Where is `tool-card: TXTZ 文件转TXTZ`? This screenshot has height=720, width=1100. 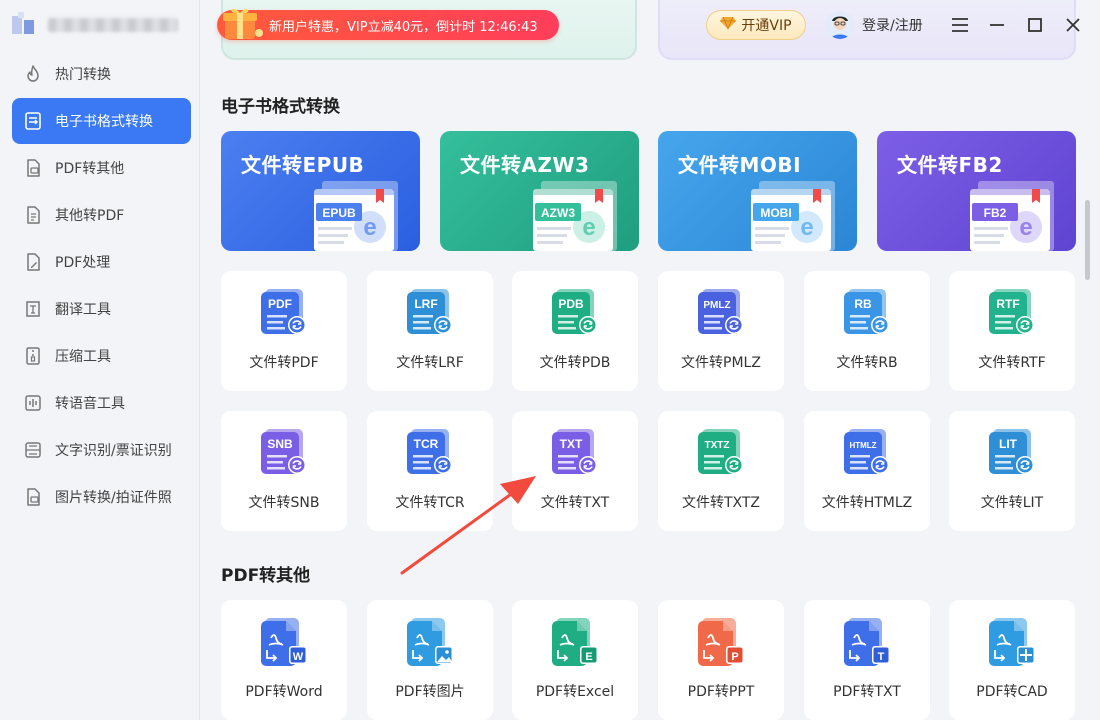 tool-card: TXTZ 文件转TXTZ is located at coordinates (721, 471).